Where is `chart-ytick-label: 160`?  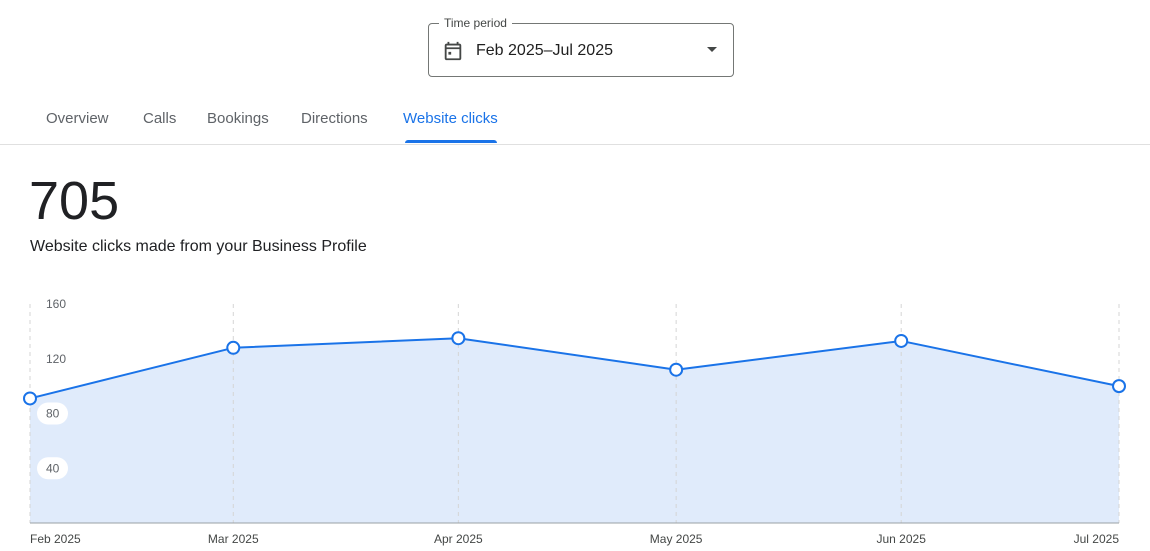 chart-ytick-label: 160 is located at coordinates (56, 304).